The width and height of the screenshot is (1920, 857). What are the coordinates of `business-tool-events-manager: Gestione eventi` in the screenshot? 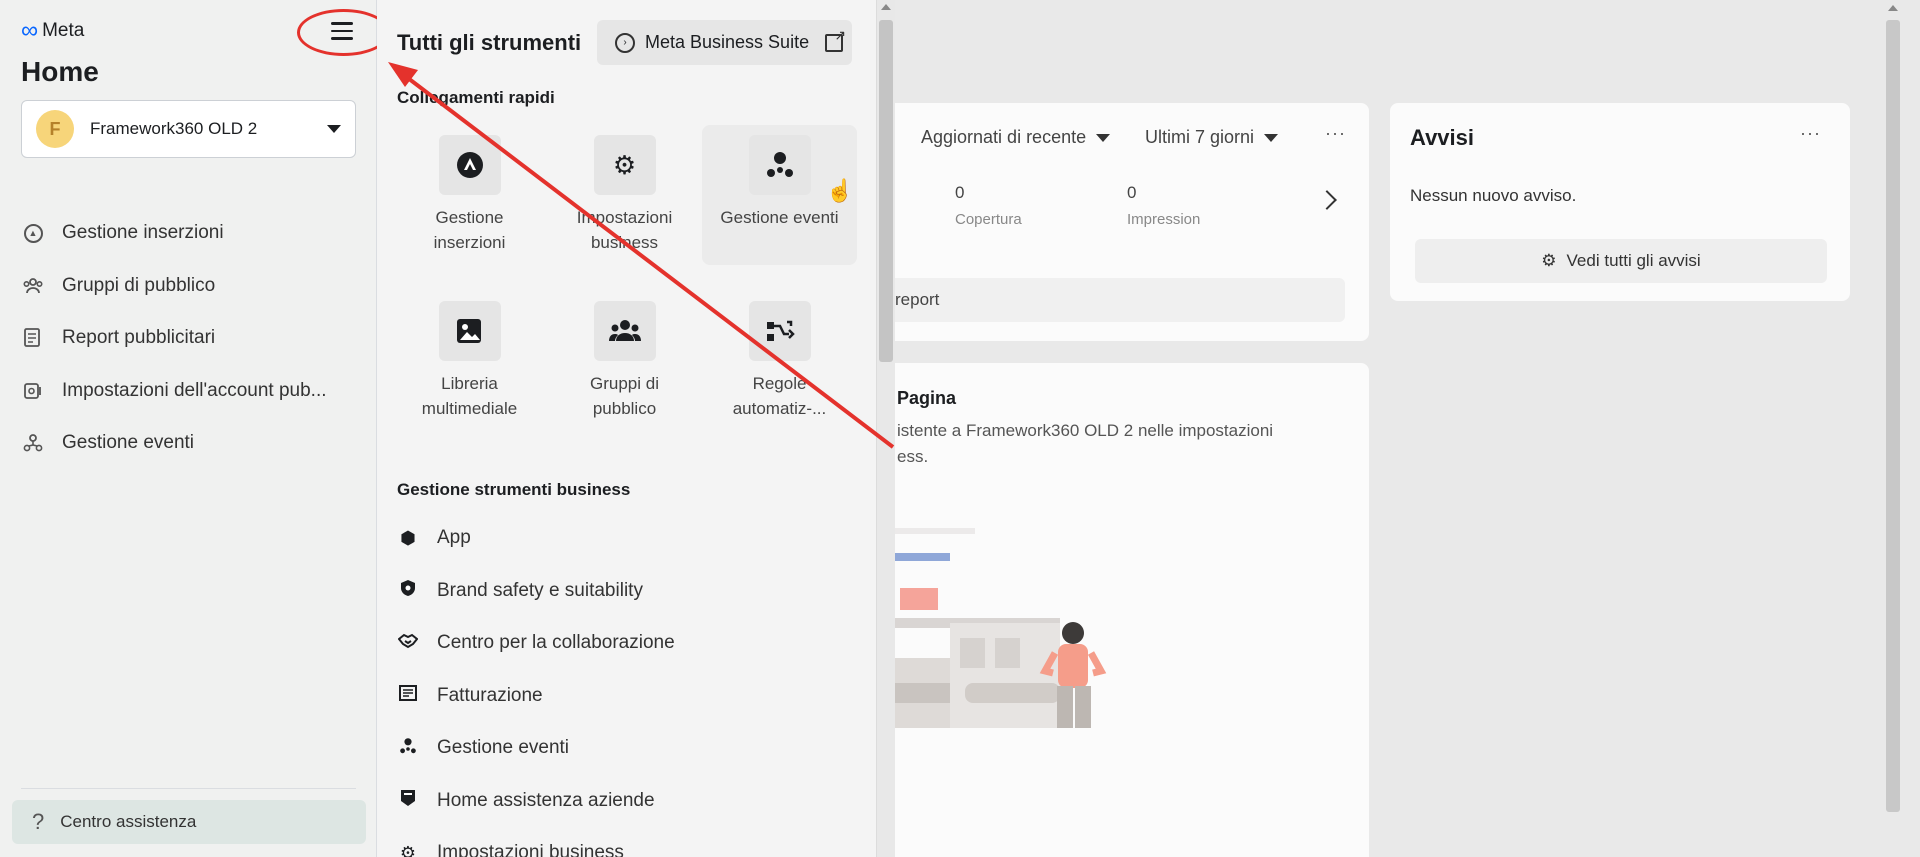 It's located at (632, 748).